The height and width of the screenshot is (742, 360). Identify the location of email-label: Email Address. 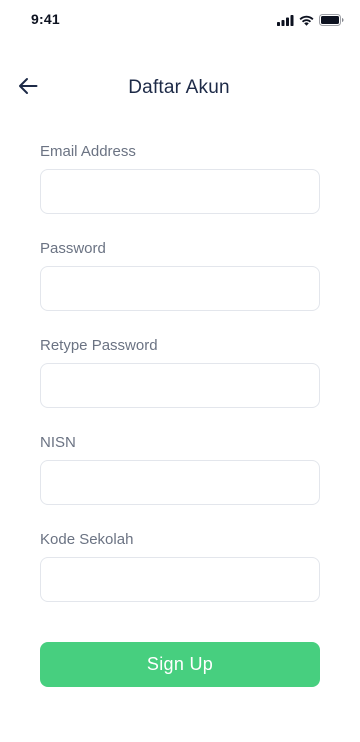
(88, 151).